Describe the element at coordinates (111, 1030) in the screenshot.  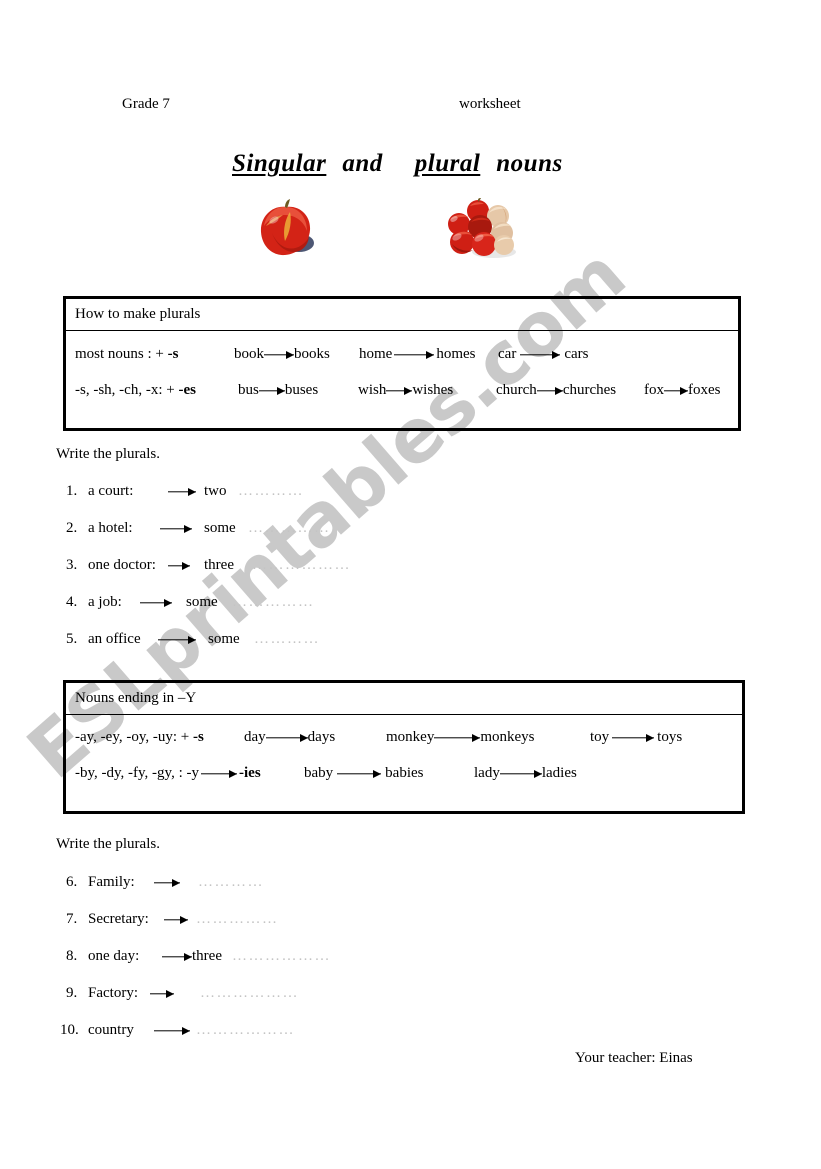
I see `item-word: country` at that location.